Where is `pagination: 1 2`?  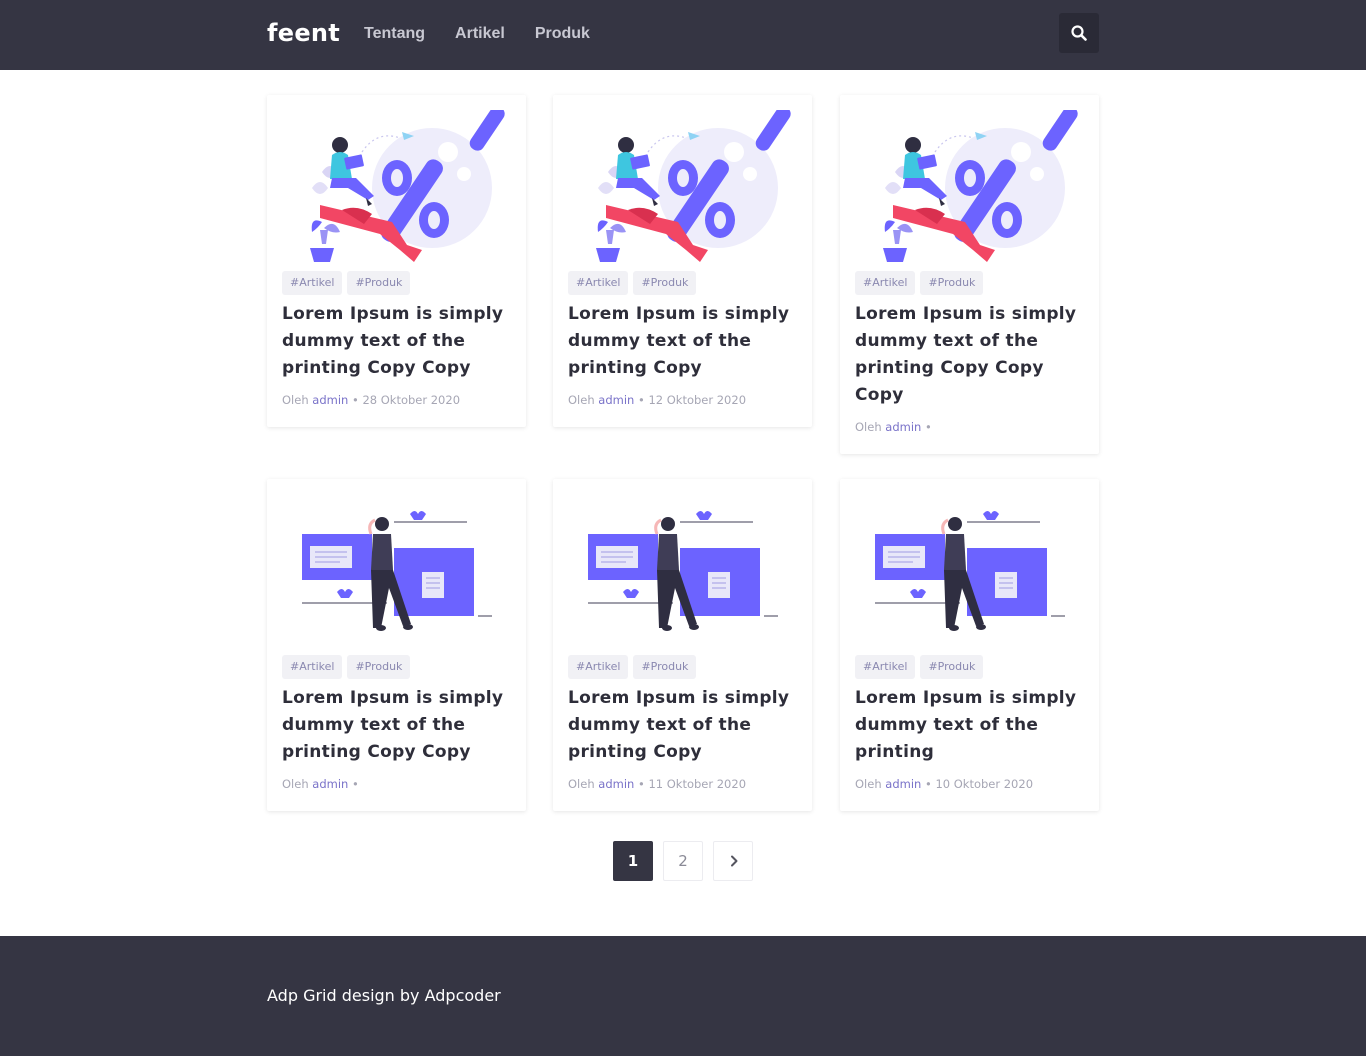 pagination: 1 2 is located at coordinates (688, 861).